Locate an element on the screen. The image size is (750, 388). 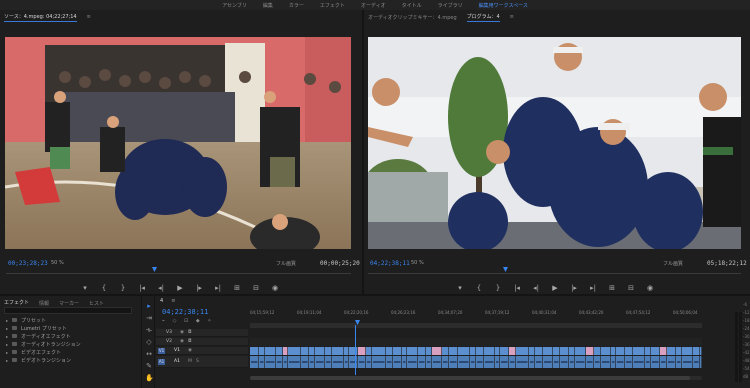
solo-icon: S is located at coordinates (198, 361).